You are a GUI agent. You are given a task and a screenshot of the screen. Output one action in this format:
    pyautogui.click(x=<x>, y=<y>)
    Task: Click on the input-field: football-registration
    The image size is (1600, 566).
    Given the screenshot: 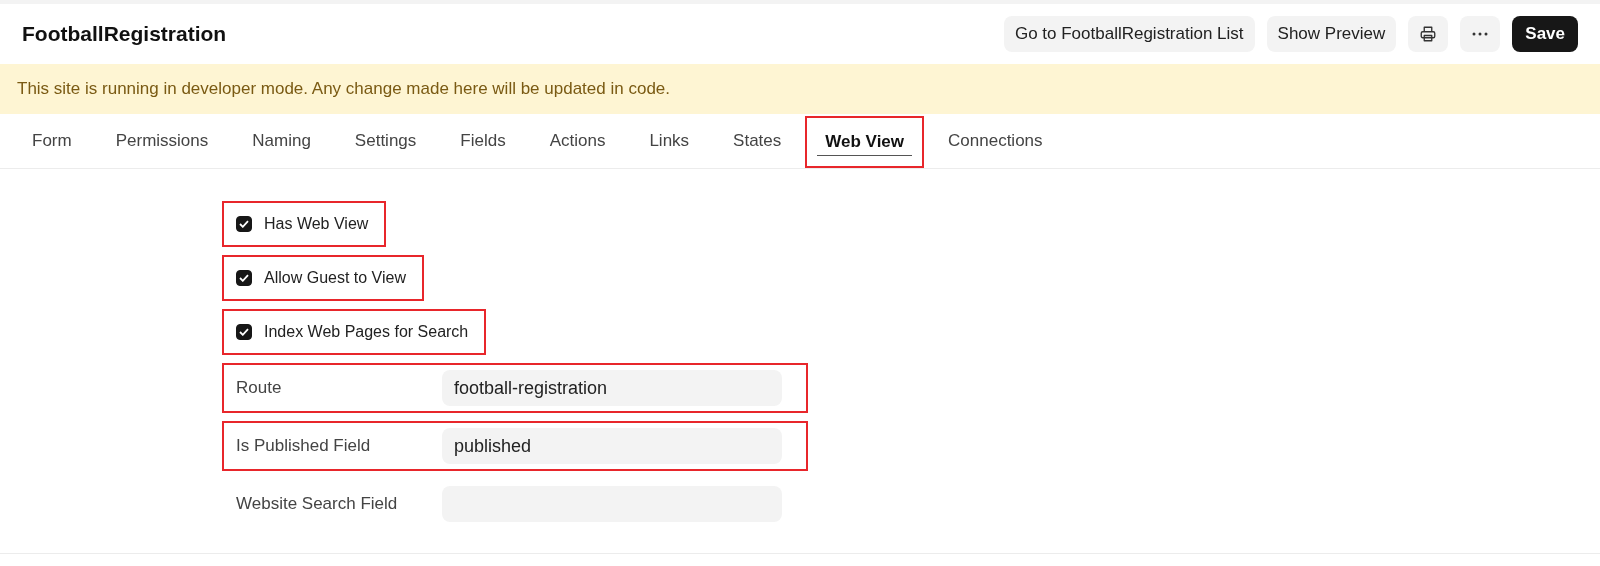 What is the action you would take?
    pyautogui.click(x=612, y=388)
    